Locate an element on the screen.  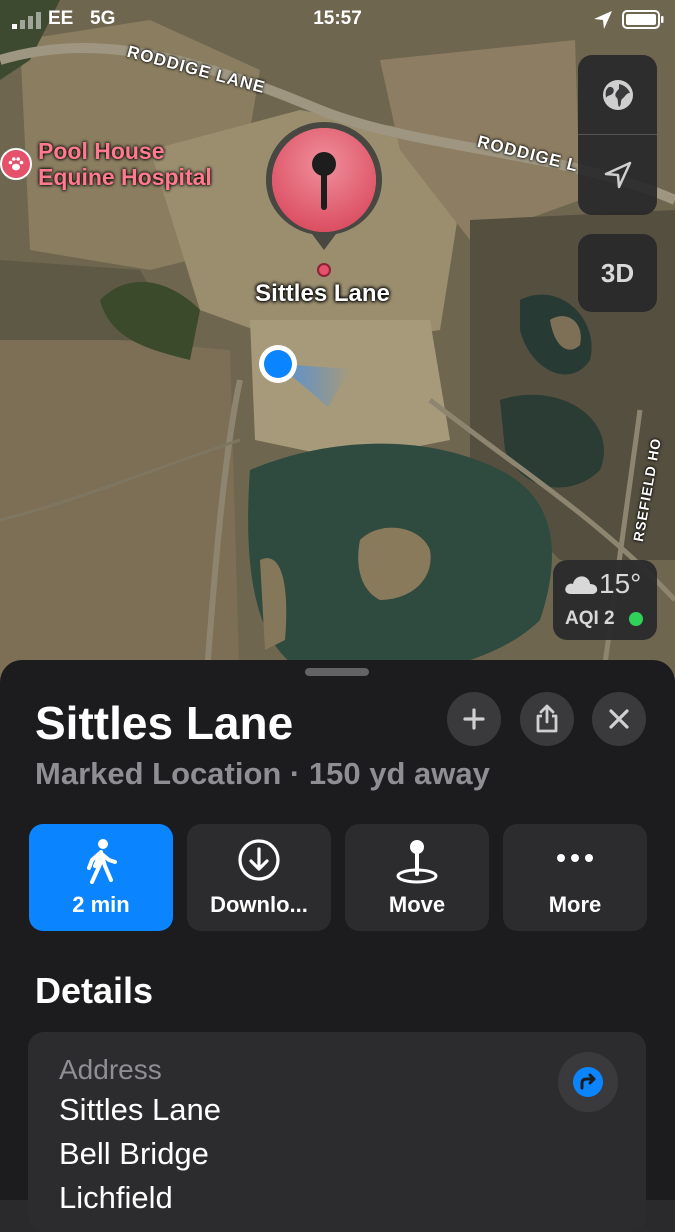
status-bar: EE 5G 15:57 is located at coordinates (337, 20).